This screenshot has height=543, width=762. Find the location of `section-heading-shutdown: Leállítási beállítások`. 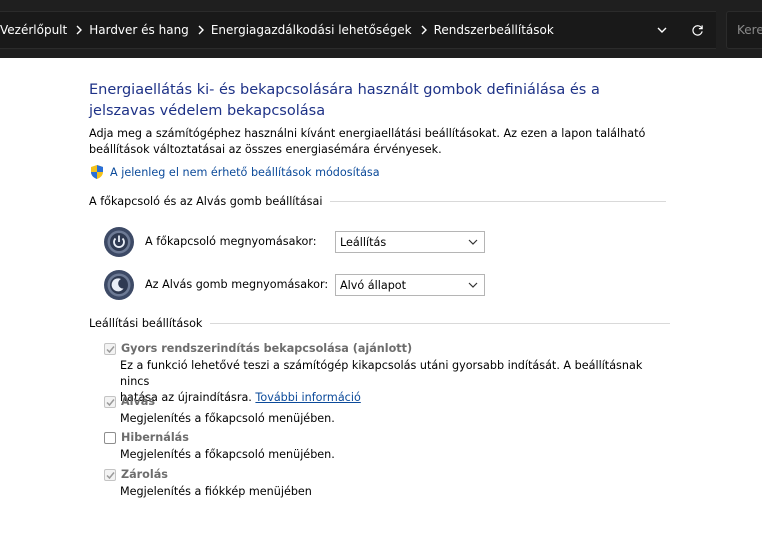

section-heading-shutdown: Leállítási beállítások is located at coordinates (380, 323).